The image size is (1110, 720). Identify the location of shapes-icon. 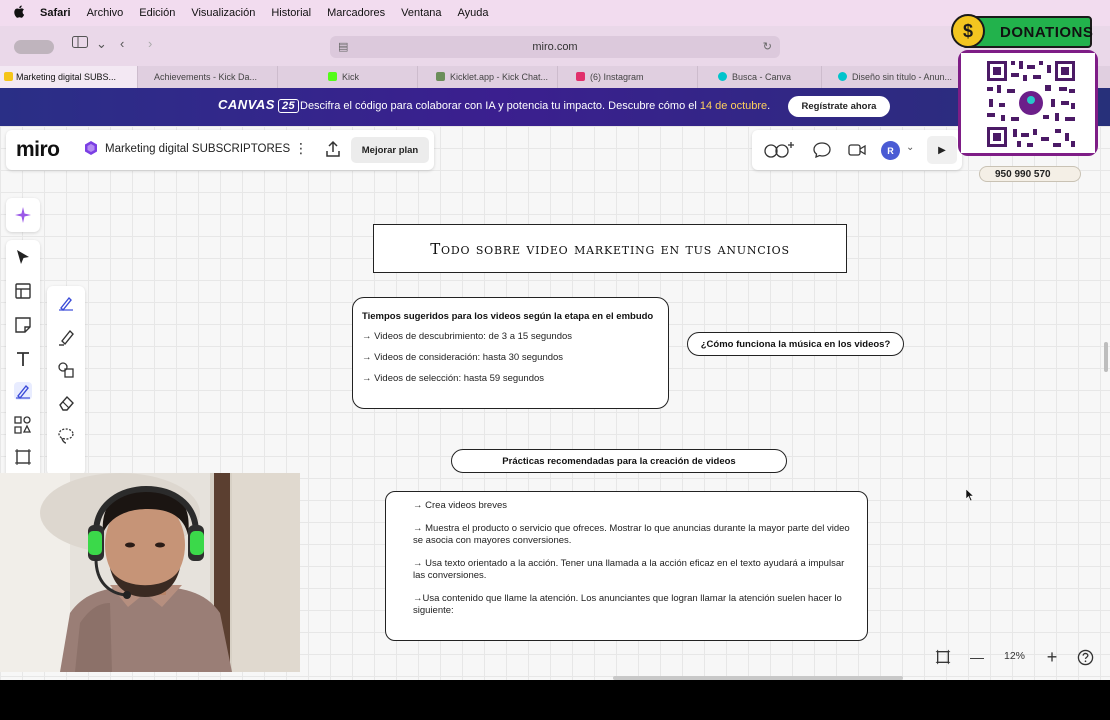
(23, 425).